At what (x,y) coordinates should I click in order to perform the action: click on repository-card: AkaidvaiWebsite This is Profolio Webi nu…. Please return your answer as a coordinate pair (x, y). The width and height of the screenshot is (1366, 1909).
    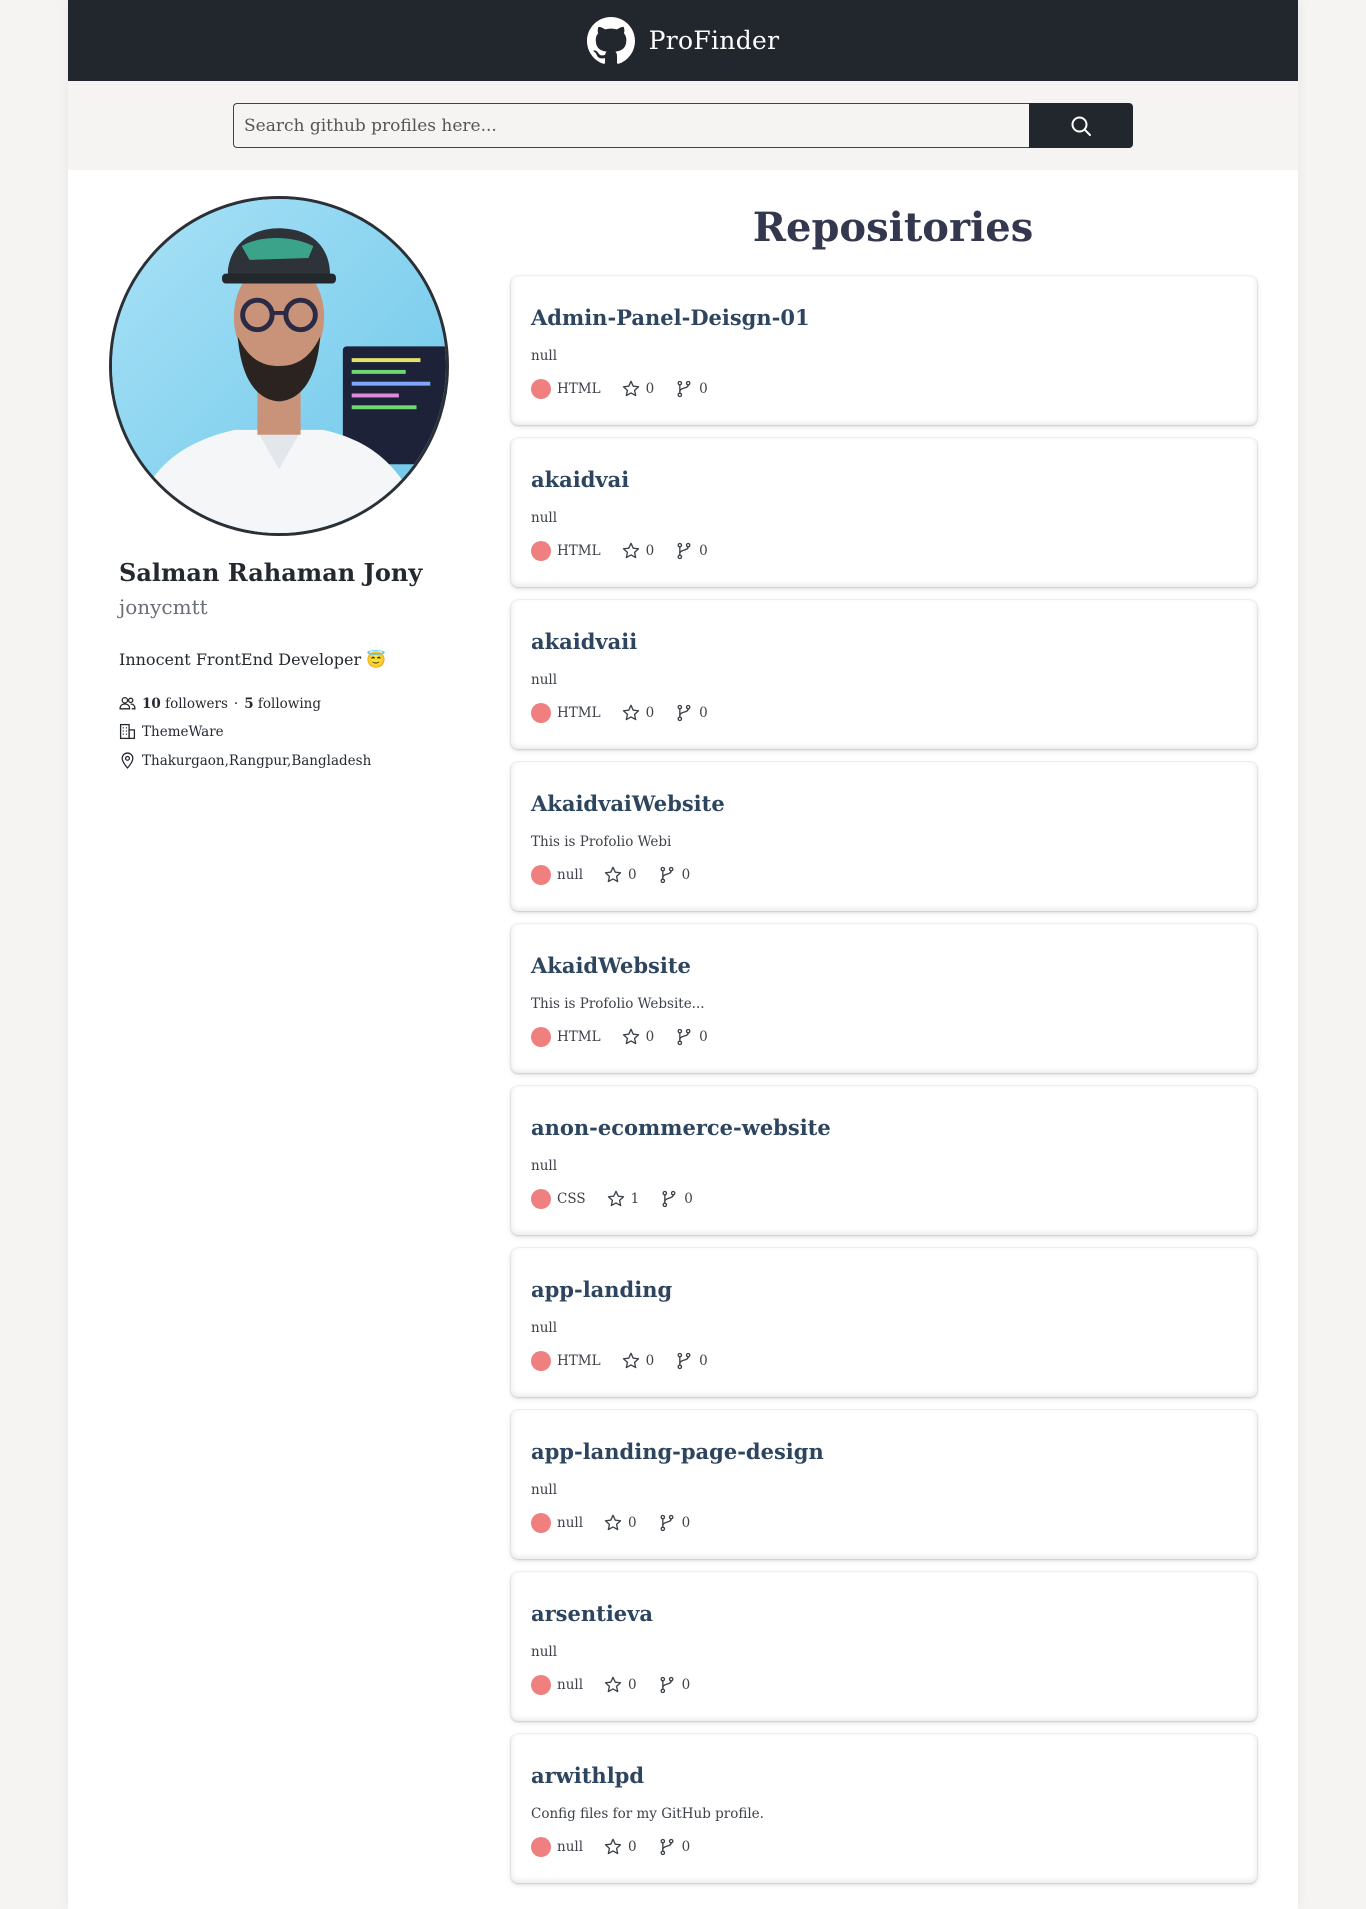
    Looking at the image, I should click on (884, 836).